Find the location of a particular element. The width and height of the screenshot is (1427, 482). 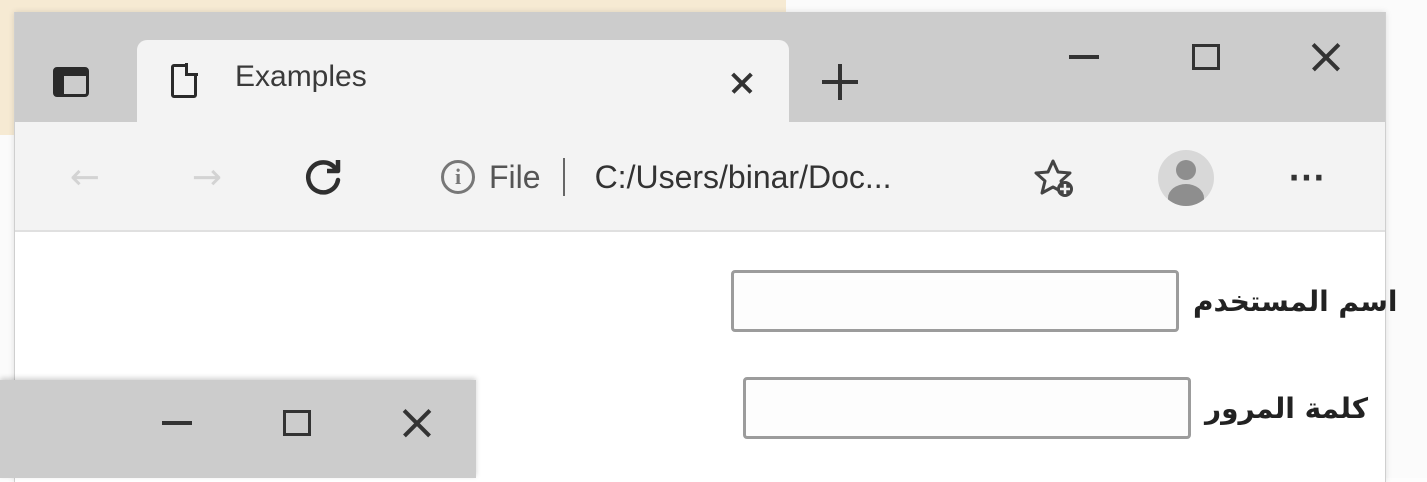

more-button: ··· is located at coordinates (1307, 178).